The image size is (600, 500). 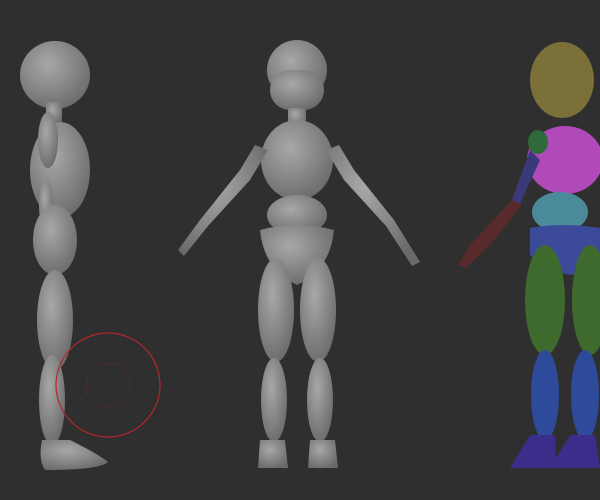 I want to click on brush-cursor, so click(x=108, y=385).